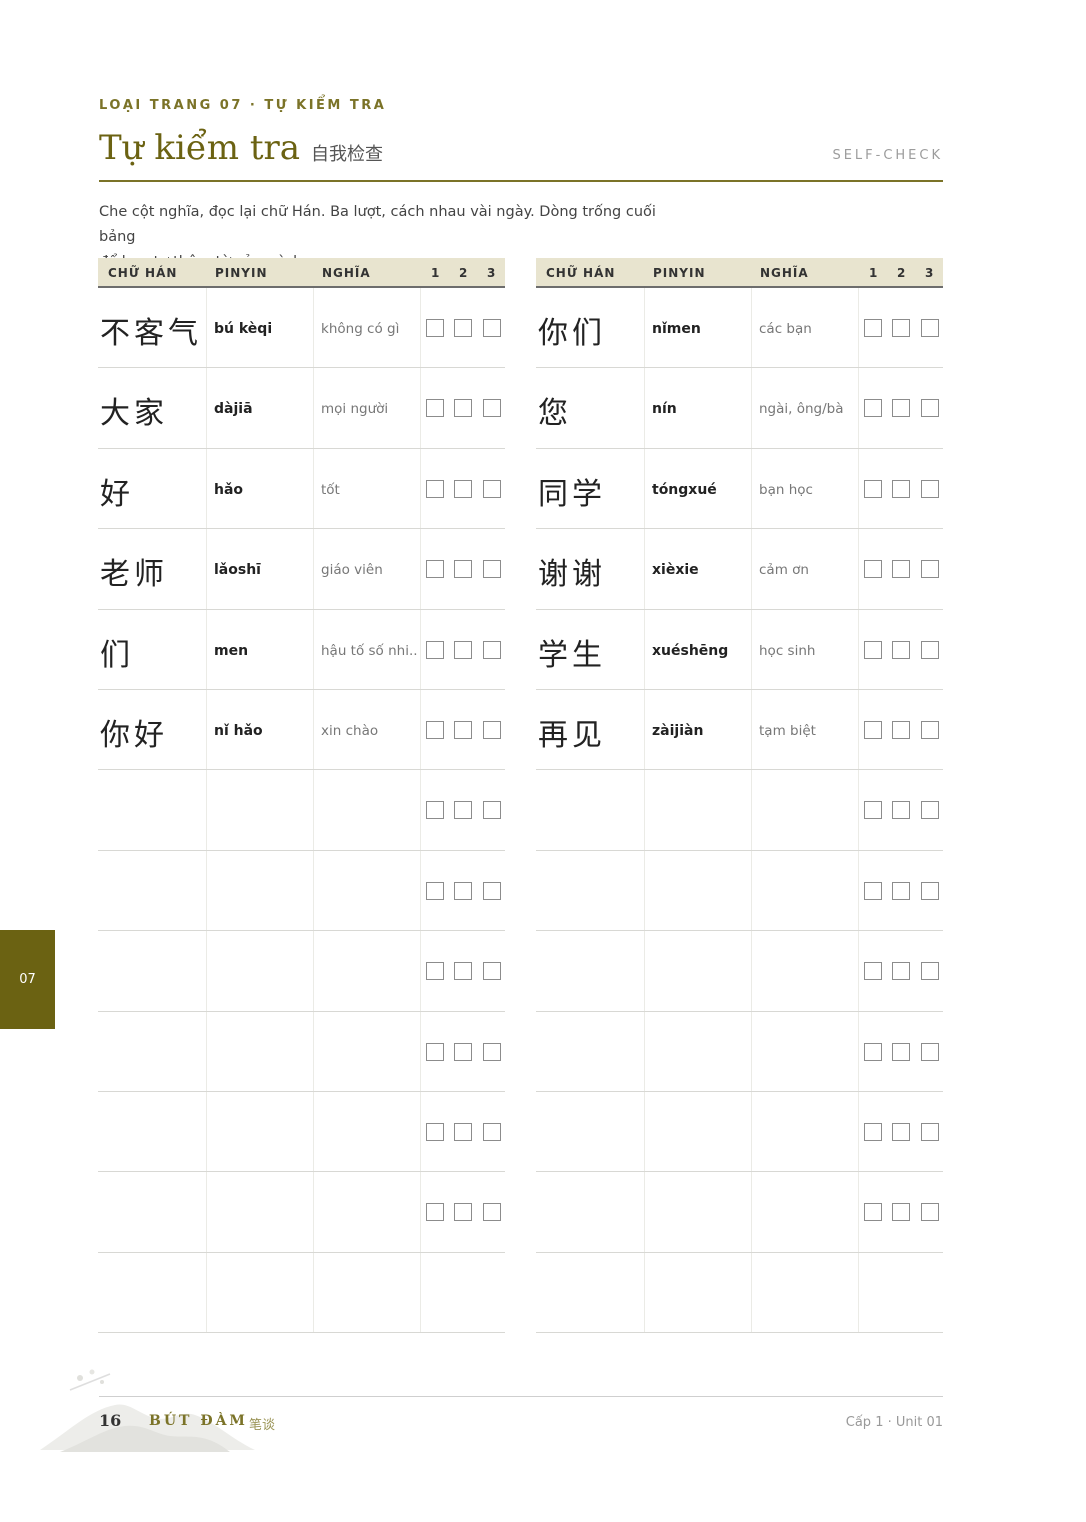  Describe the element at coordinates (198, 1421) in the screenshot. I see `brand-name: BÚT ĐÀM` at that location.